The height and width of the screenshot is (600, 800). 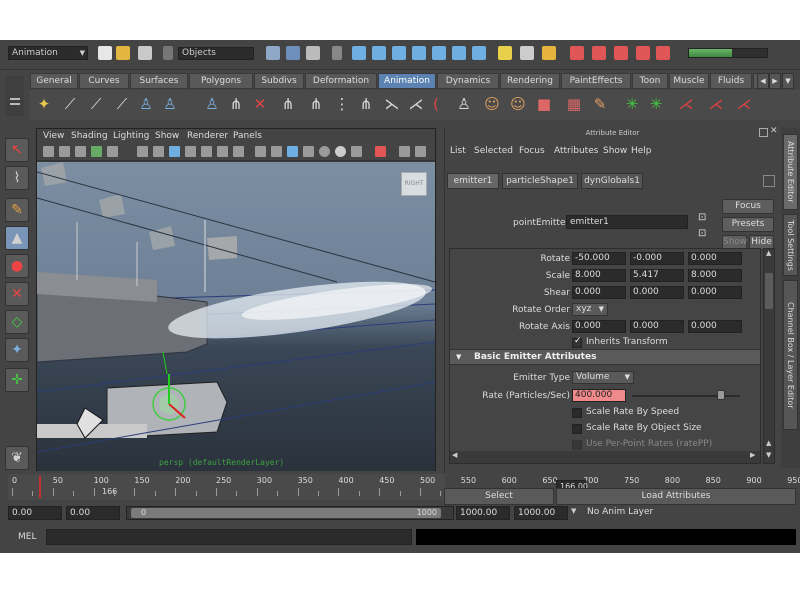 I want to click on trax-icon: ⋌, so click(x=744, y=104).